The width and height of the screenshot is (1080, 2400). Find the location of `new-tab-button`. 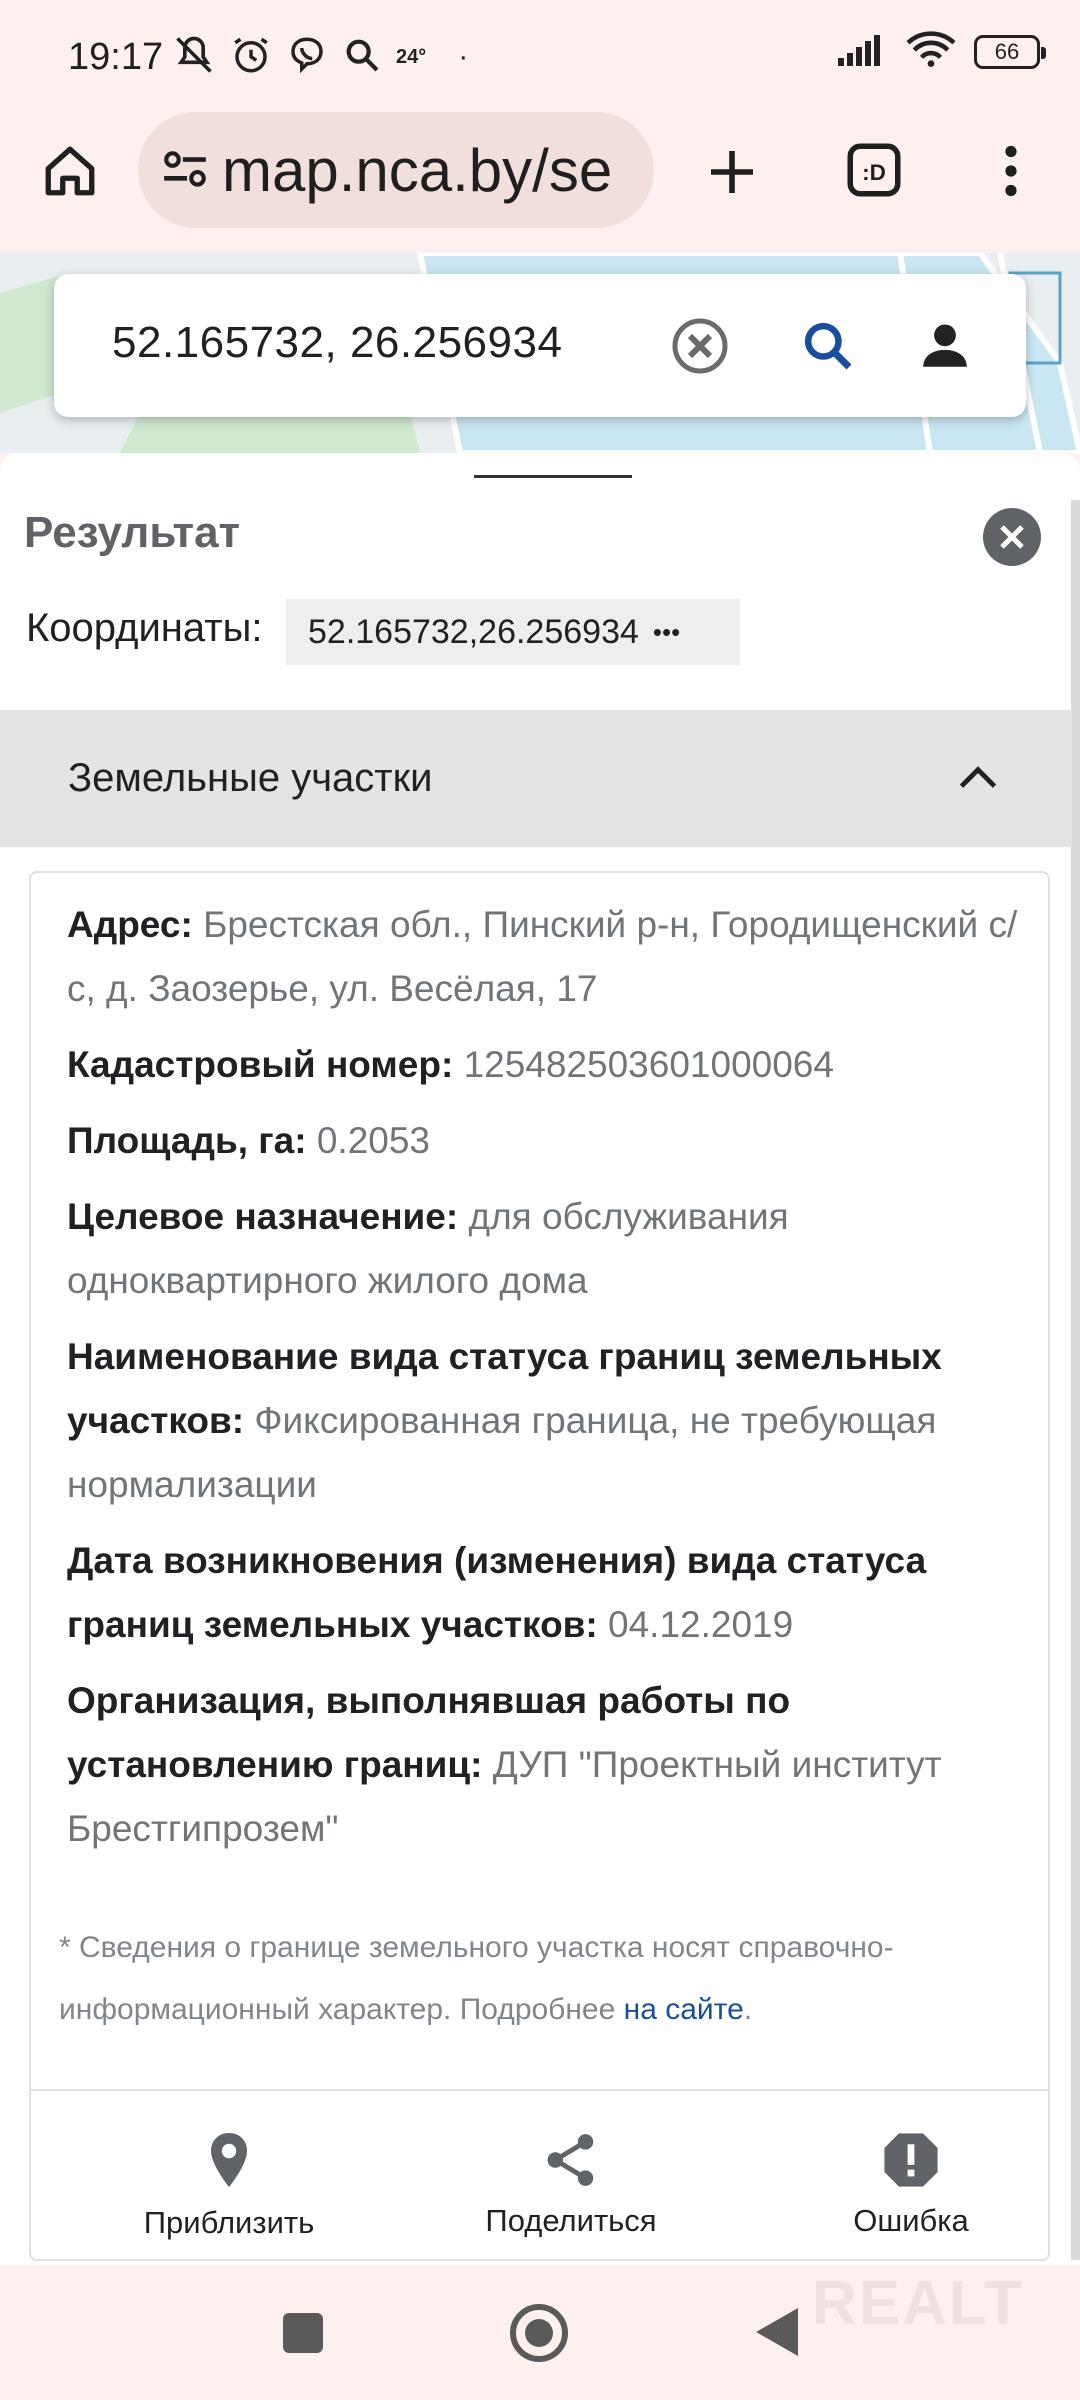

new-tab-button is located at coordinates (732, 172).